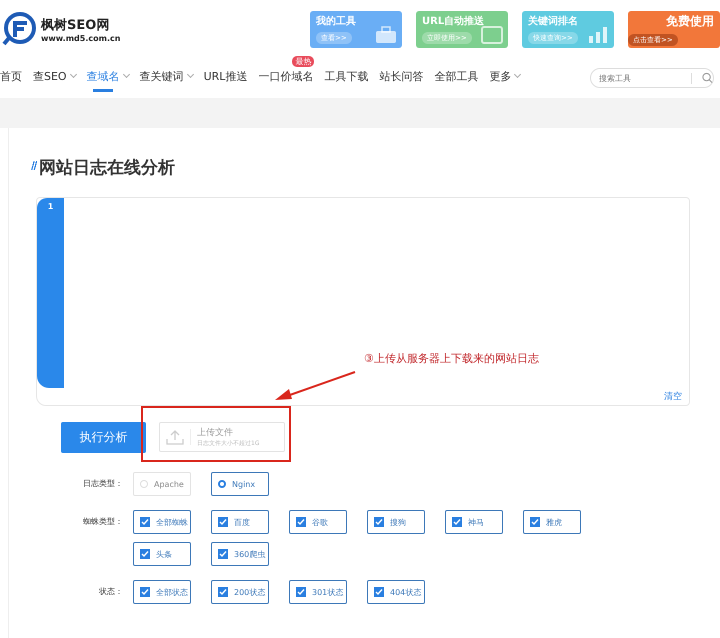  Describe the element at coordinates (107, 168) in the screenshot. I see `page-title: 网站日志在线分析` at that location.